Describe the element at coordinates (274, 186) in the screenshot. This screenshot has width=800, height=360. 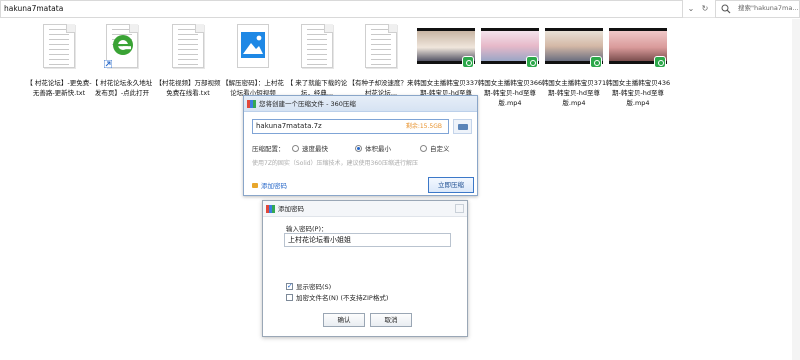
I see `add-password-label: 添加密码` at that location.